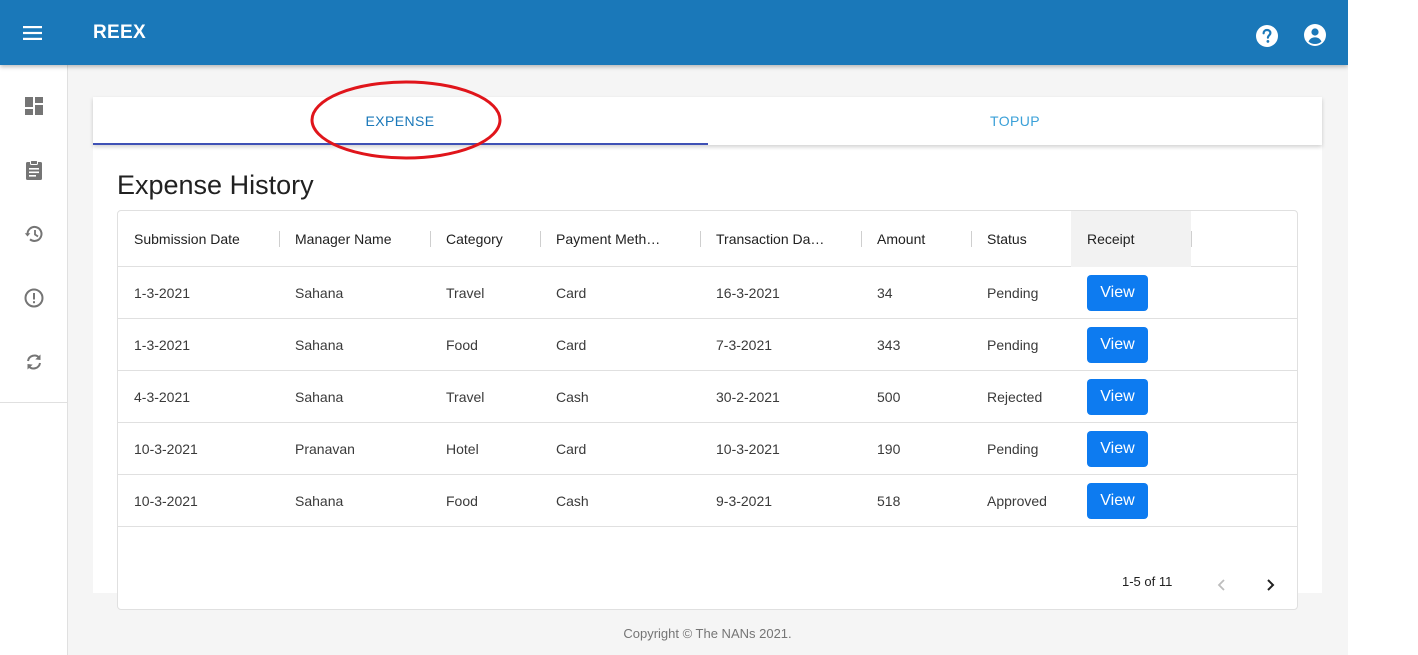  I want to click on account-button, so click(1315, 35).